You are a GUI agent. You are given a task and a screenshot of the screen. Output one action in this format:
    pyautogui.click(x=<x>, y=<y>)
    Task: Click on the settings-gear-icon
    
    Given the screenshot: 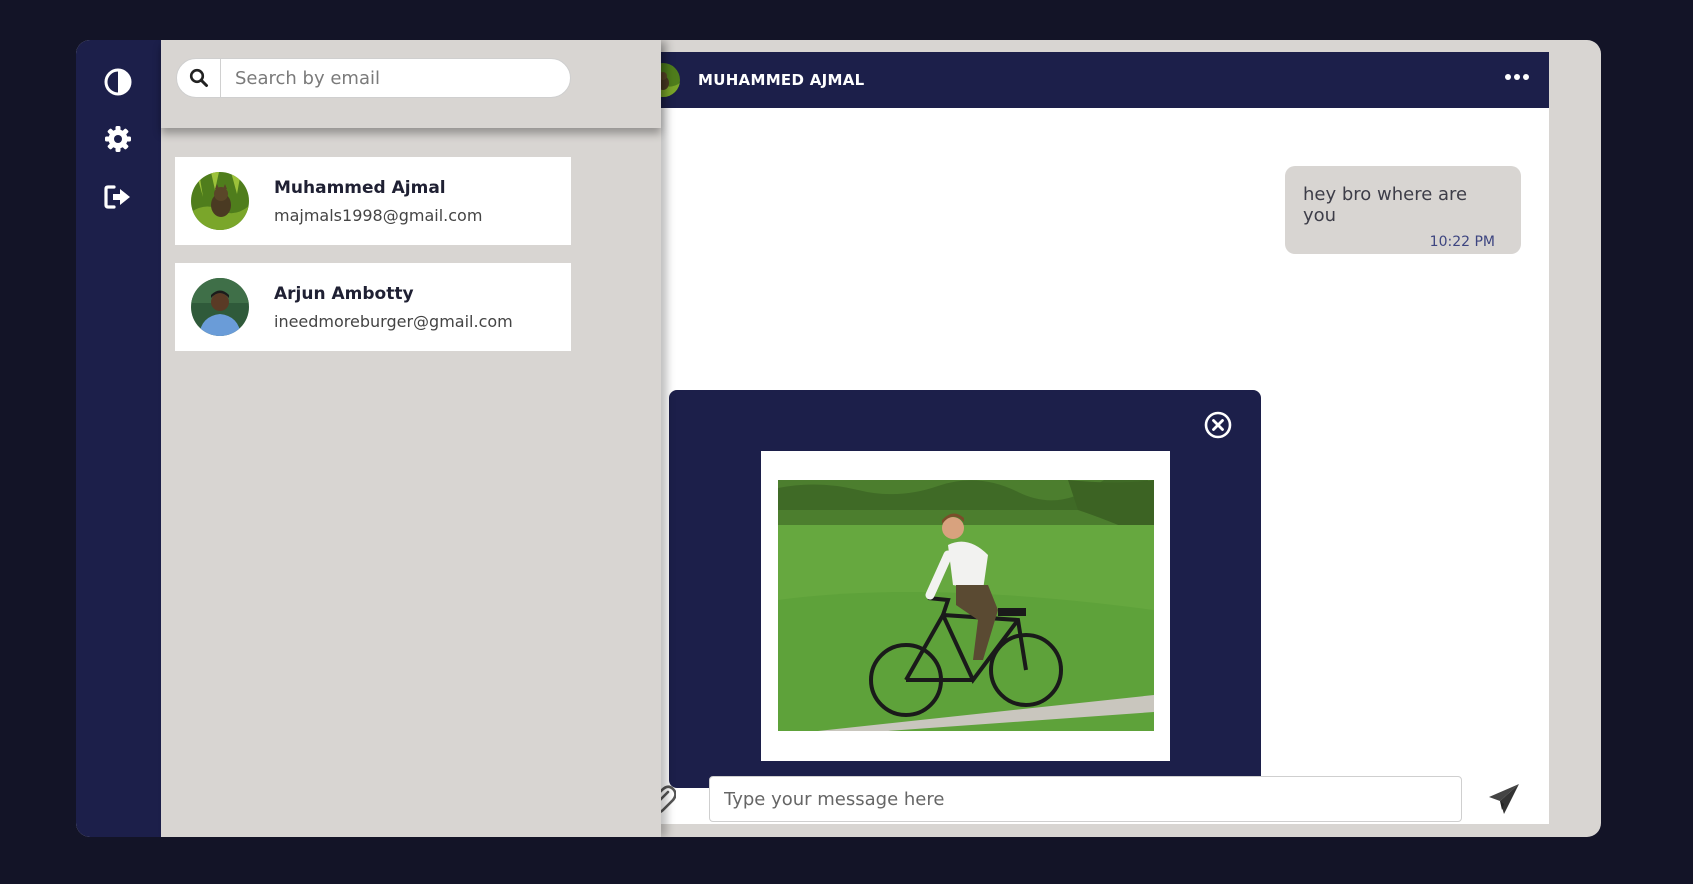 What is the action you would take?
    pyautogui.click(x=118, y=139)
    